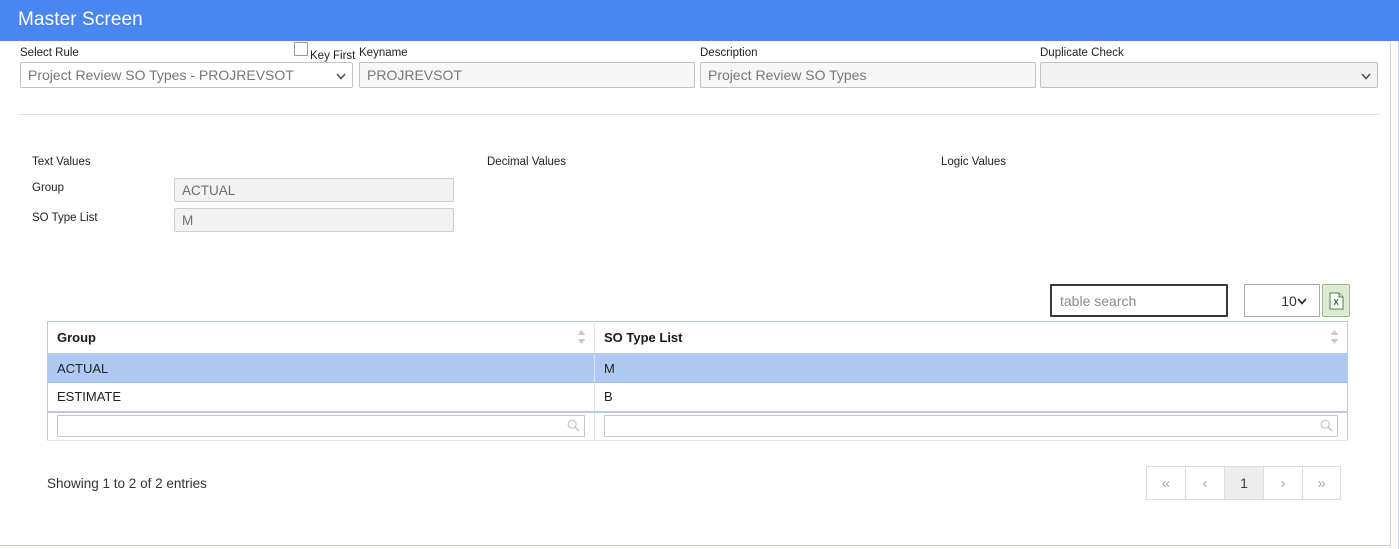  Describe the element at coordinates (699, 20) in the screenshot. I see `window-title-bar: Master Screen` at that location.